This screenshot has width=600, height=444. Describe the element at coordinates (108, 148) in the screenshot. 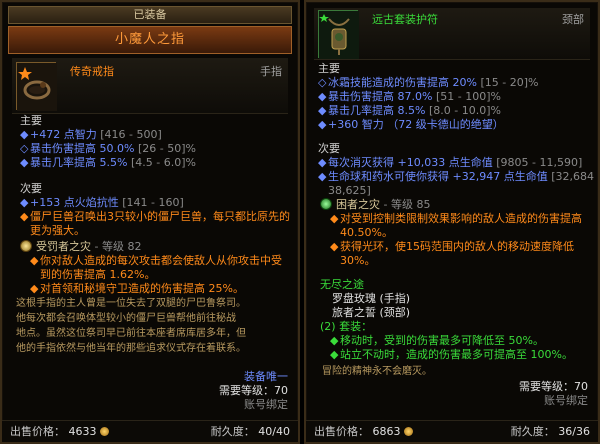

I see `primary-affix: ◇ 暴击伤害提高 50.0% [26 - 50]%` at that location.